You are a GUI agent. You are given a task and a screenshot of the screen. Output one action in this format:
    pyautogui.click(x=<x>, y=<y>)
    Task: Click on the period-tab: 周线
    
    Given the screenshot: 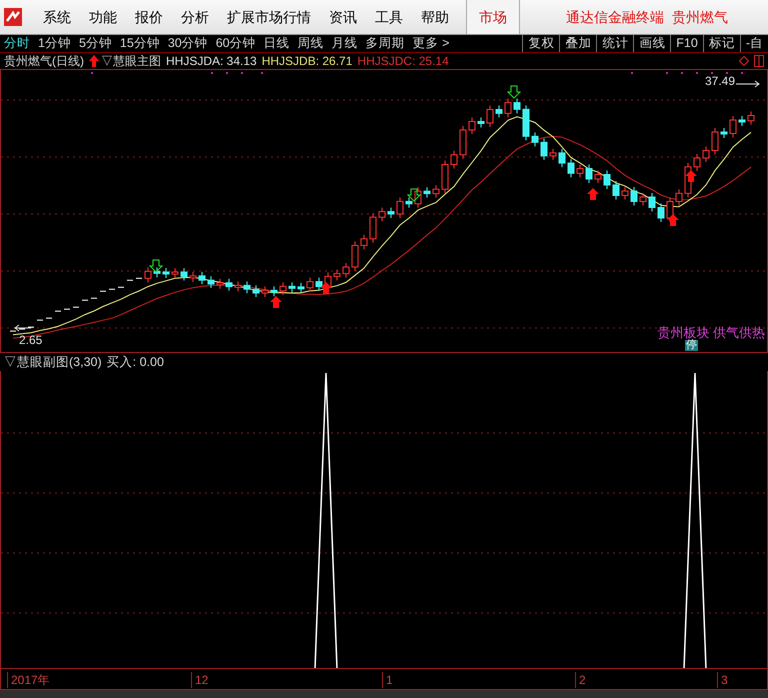 What is the action you would take?
    pyautogui.click(x=311, y=43)
    